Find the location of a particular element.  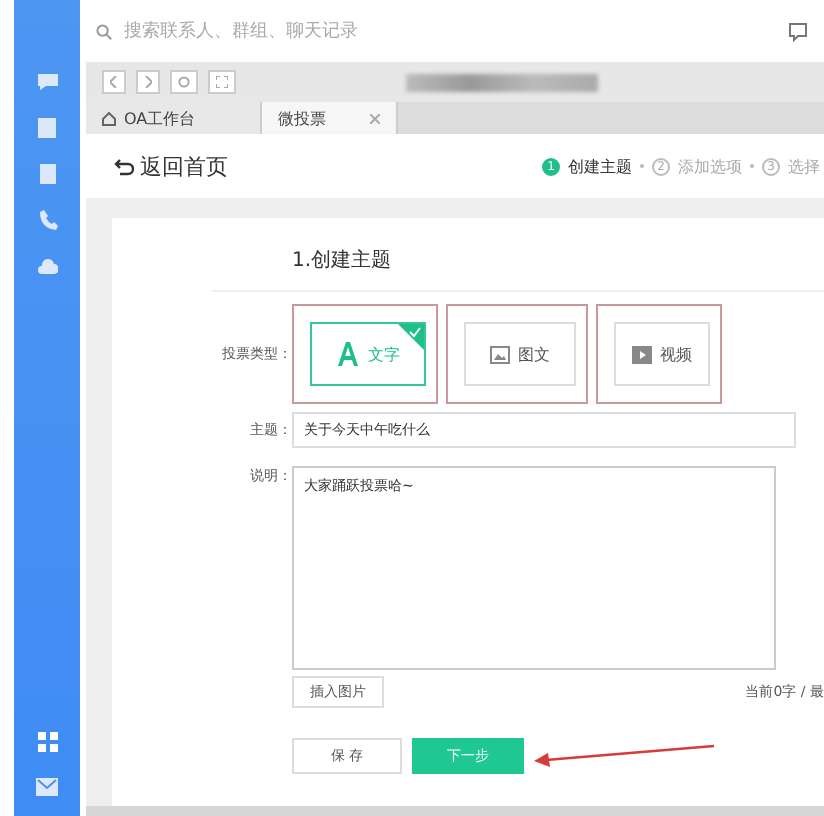

chevron-left-icon is located at coordinates (114, 82).